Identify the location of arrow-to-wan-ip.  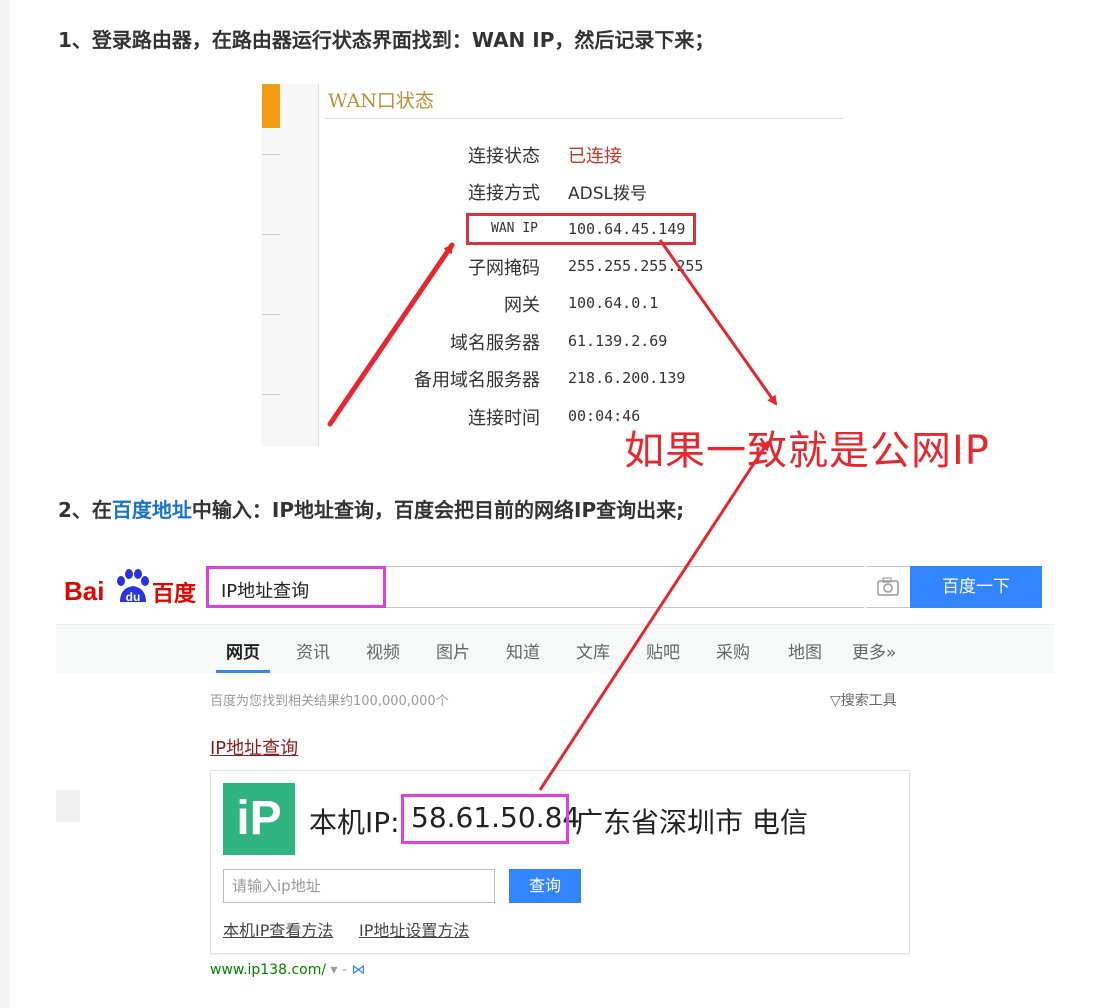
(391, 334).